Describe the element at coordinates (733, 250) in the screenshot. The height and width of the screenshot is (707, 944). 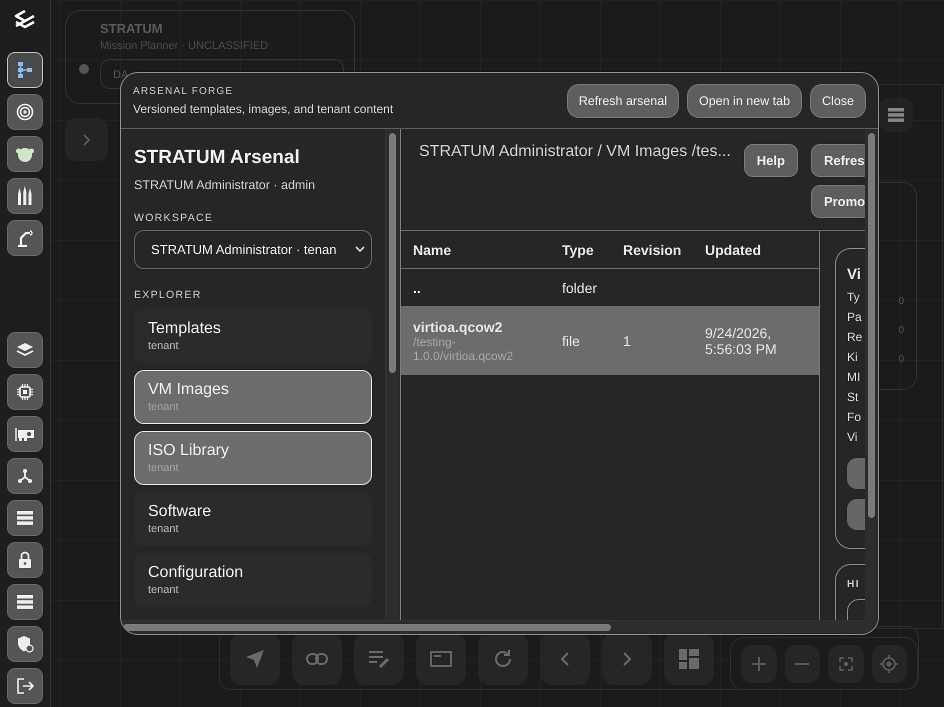
I see `column-header: Updated` at that location.